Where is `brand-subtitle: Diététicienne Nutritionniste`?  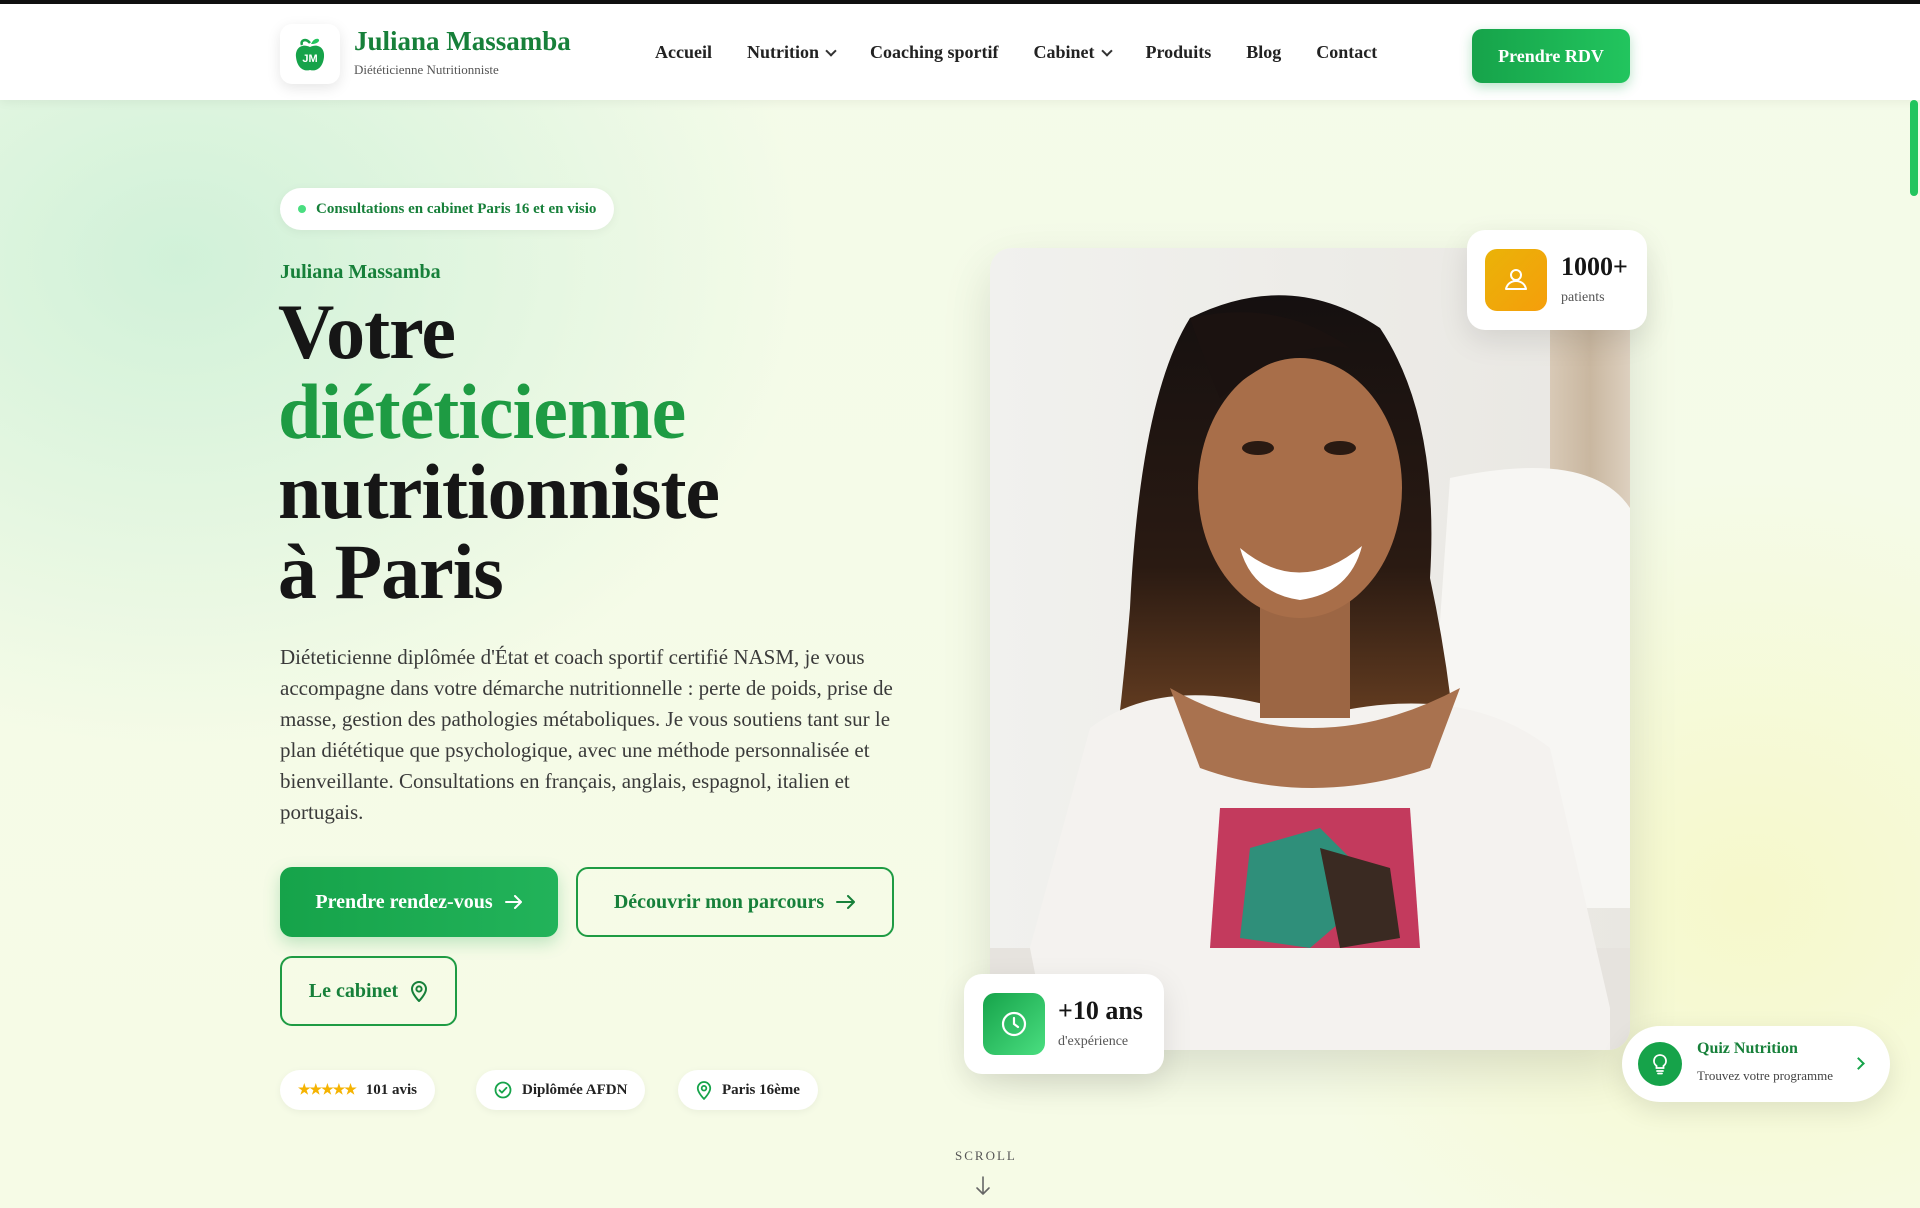 brand-subtitle: Diététicienne Nutritionniste is located at coordinates (426, 69).